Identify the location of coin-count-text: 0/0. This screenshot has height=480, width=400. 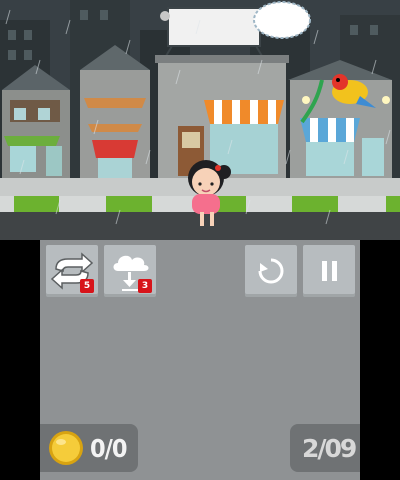
(109, 448).